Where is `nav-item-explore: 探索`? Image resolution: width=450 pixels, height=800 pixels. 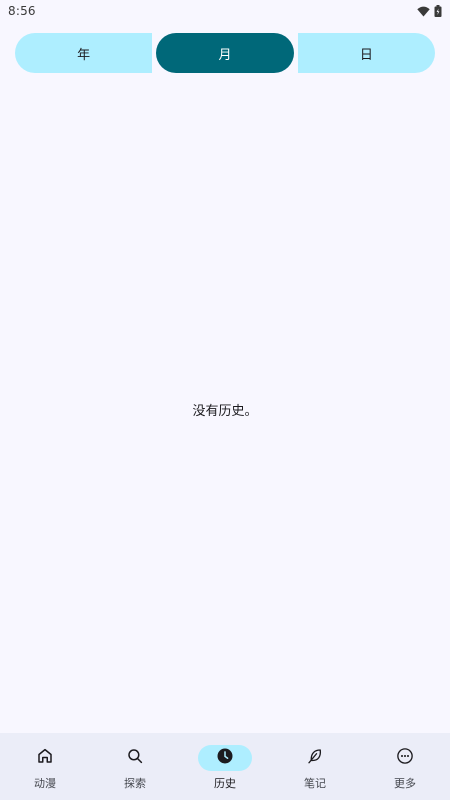 nav-item-explore: 探索 is located at coordinates (135, 766).